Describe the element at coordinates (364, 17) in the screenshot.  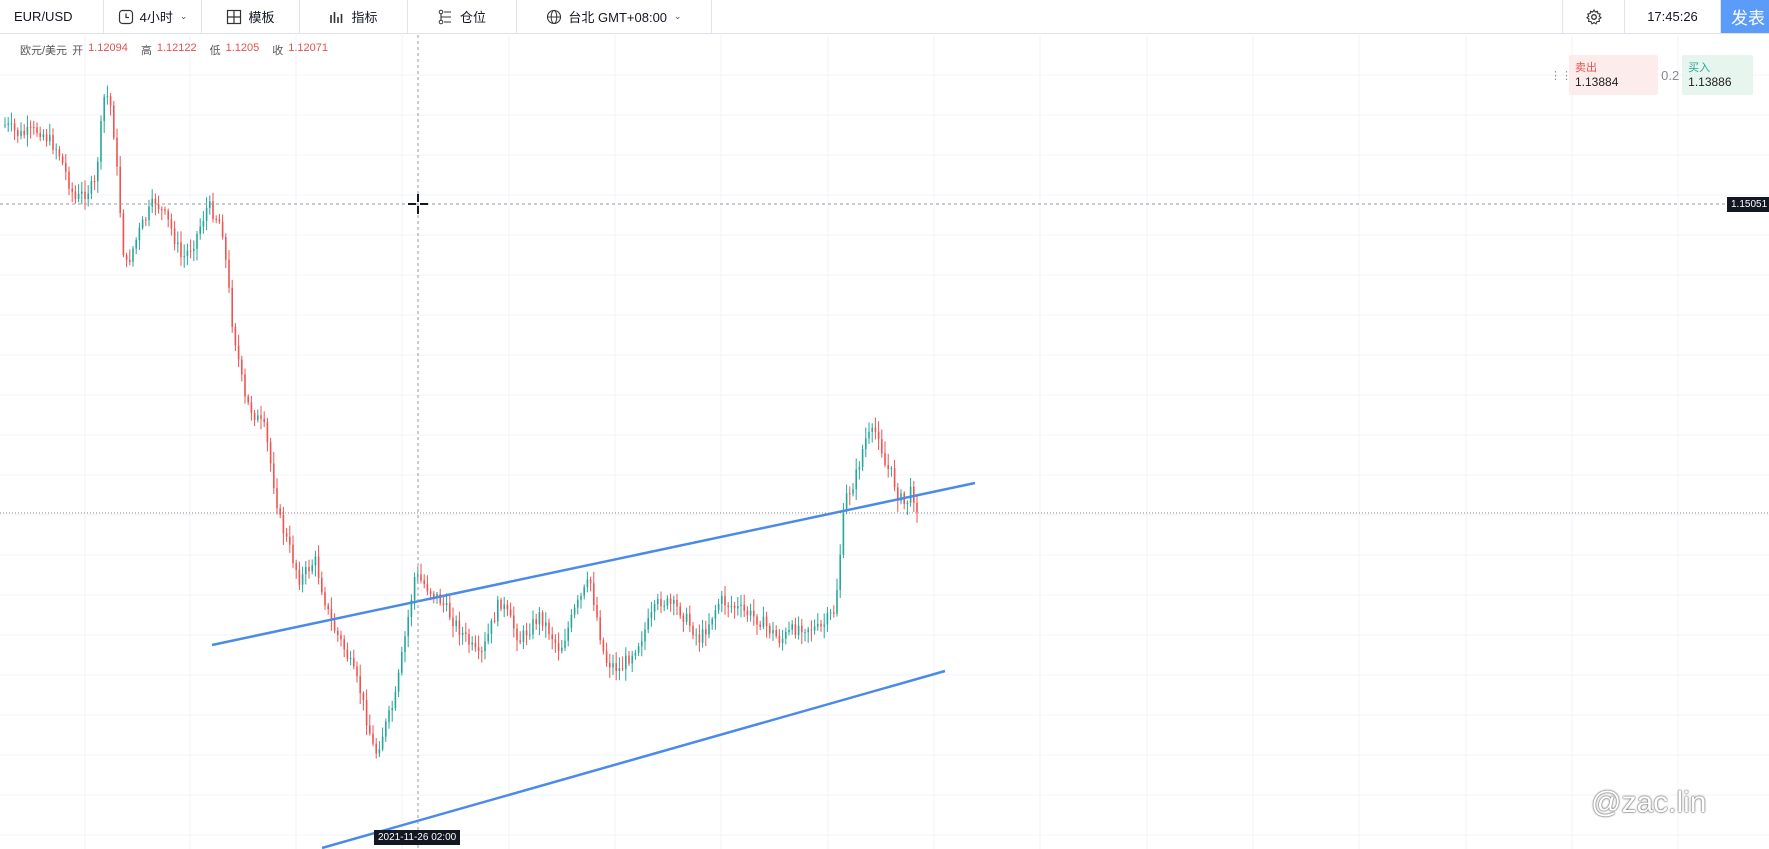
I see `indicators-label: 指标` at that location.